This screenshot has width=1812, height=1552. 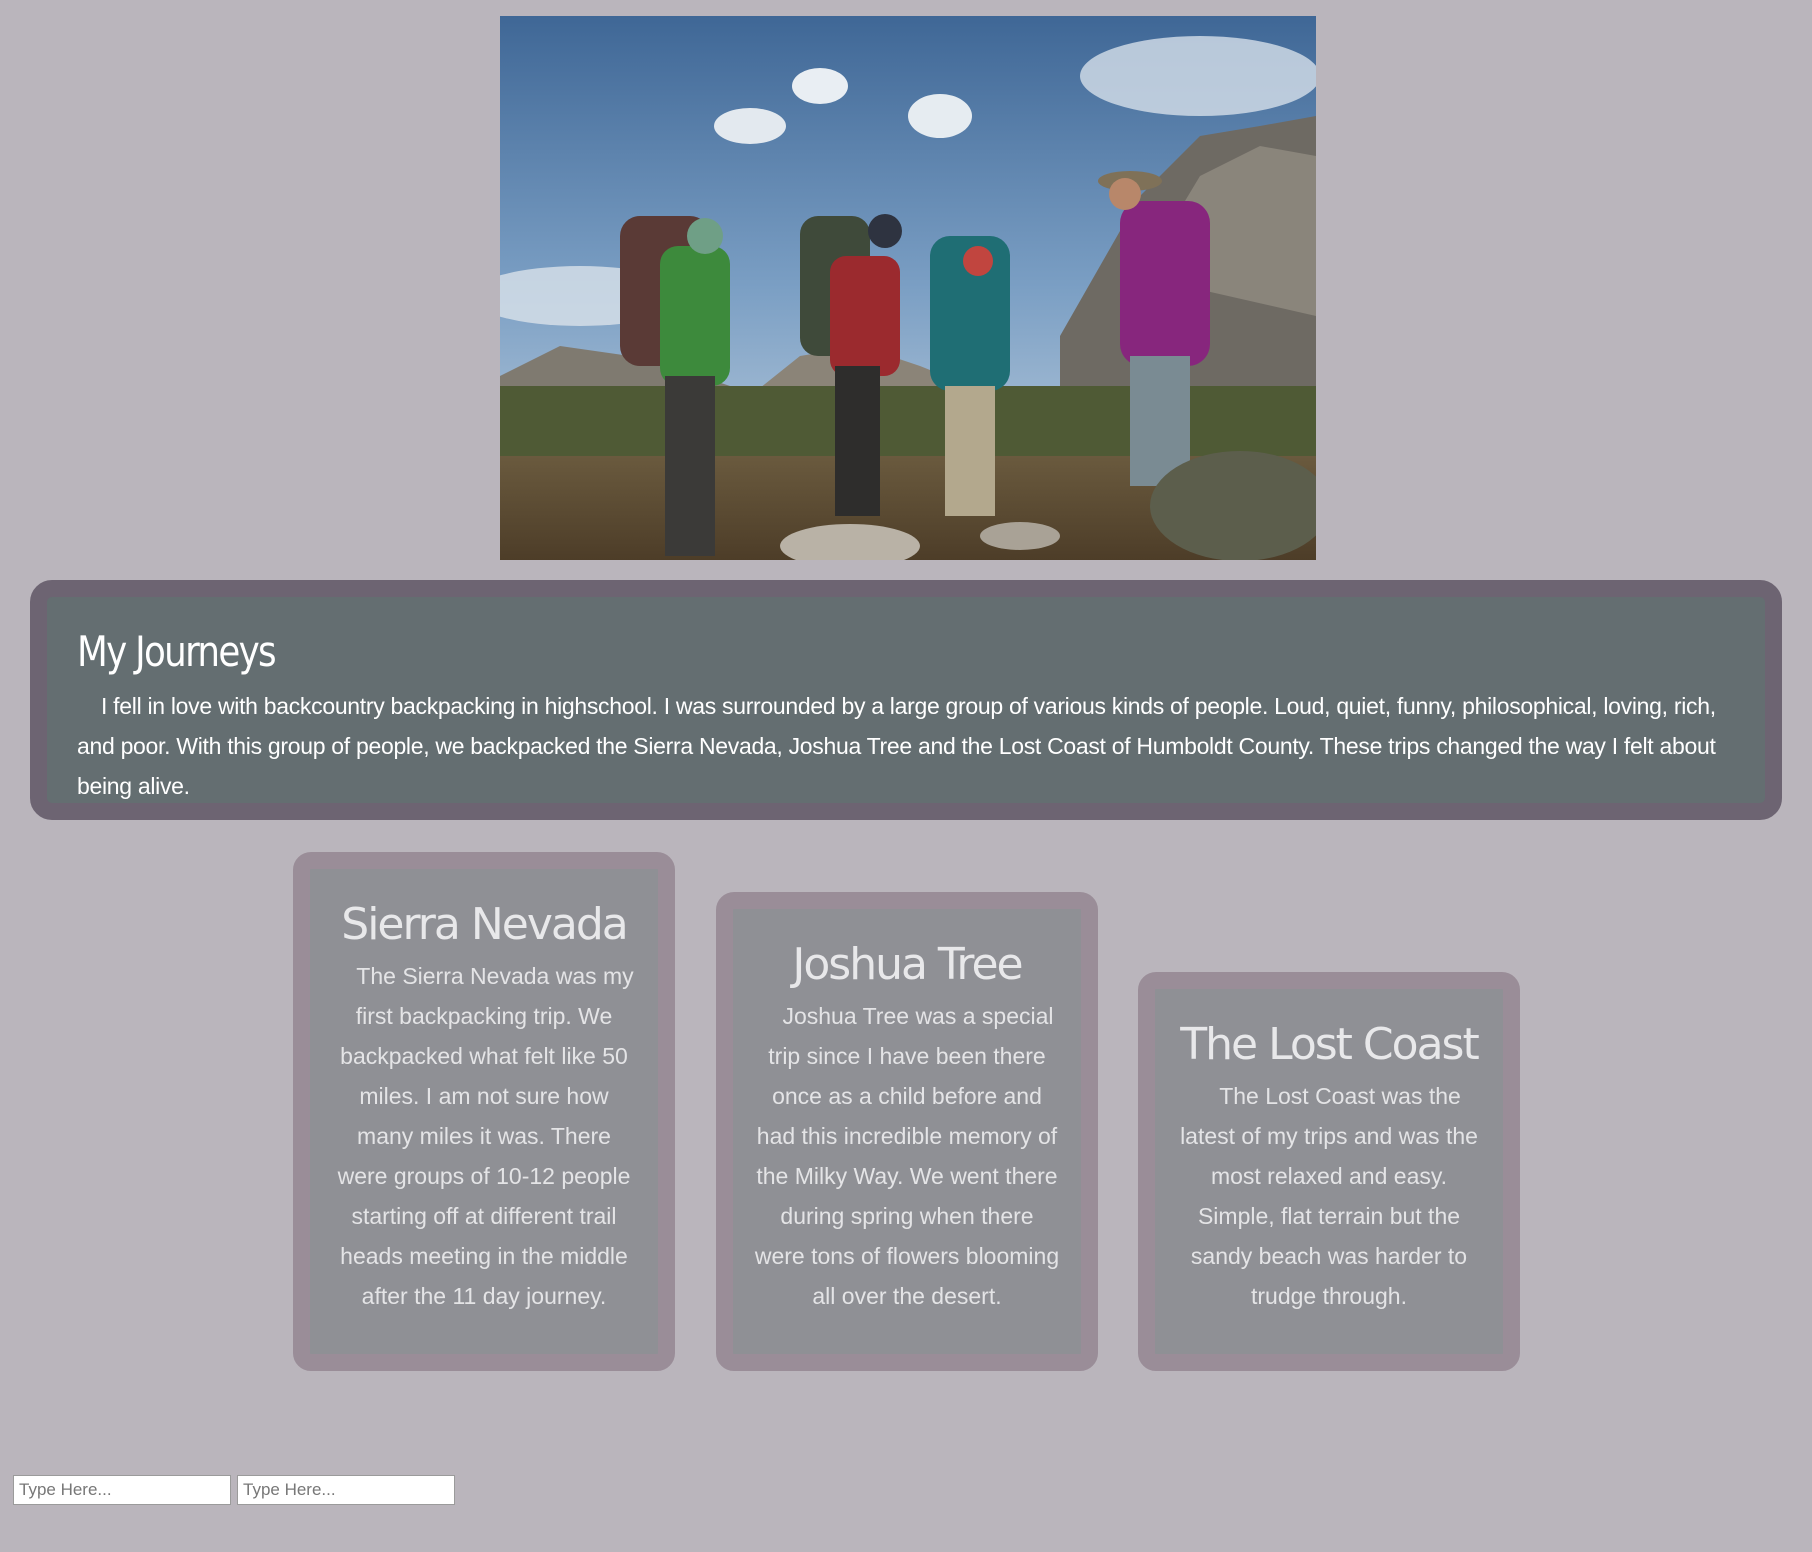 I want to click on card-title: Joshua Tree, so click(x=907, y=964).